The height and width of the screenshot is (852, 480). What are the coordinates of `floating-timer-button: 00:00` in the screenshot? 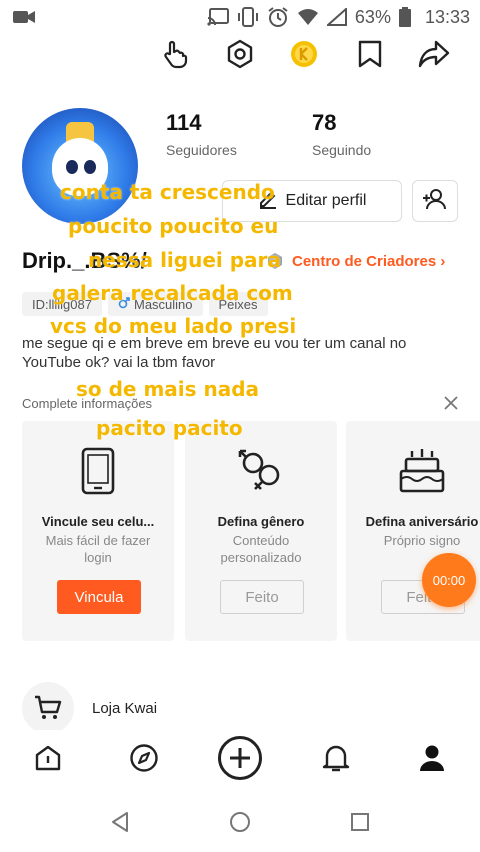 It's located at (449, 580).